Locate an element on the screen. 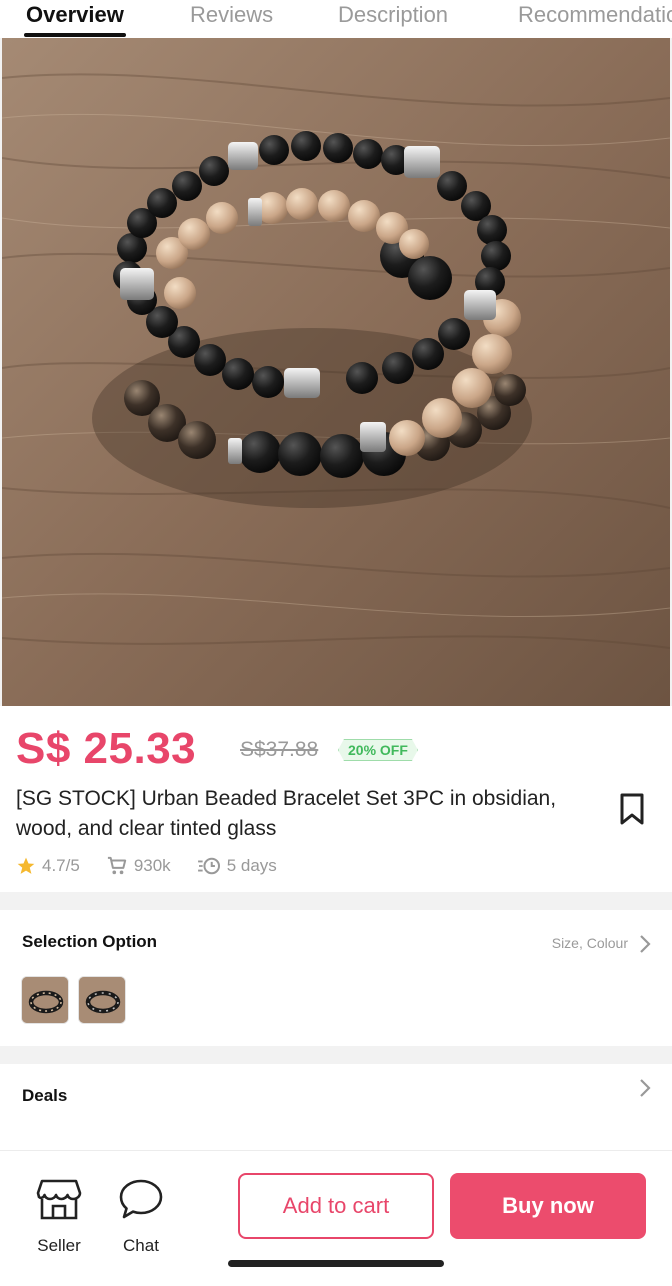 The height and width of the screenshot is (1286, 672). rating: 4.7/5 is located at coordinates (48, 866).